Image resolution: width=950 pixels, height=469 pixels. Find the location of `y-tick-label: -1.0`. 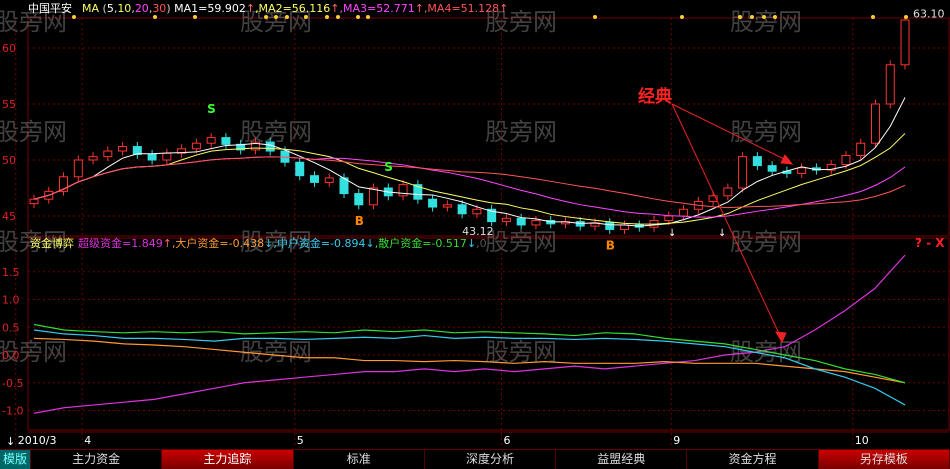

y-tick-label: -1.0 is located at coordinates (12, 411).